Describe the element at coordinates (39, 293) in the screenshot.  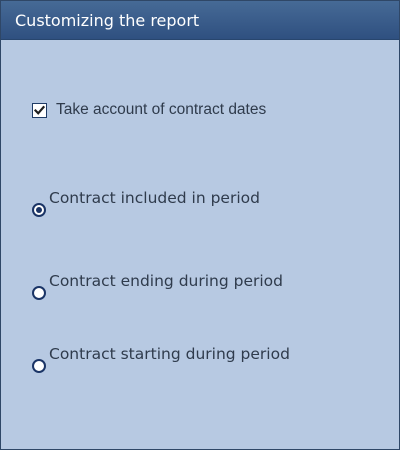
I see `contract-ending-radio` at that location.